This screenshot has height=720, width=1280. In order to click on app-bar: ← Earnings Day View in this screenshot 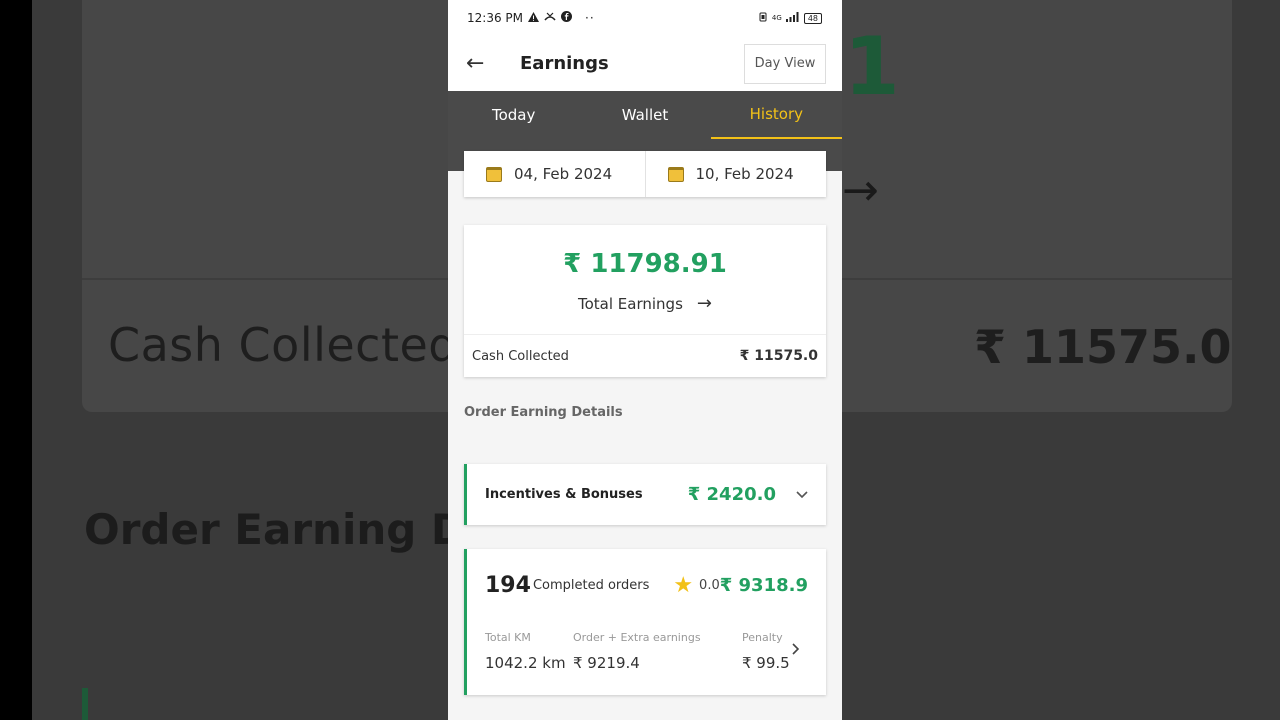, I will do `click(645, 63)`.